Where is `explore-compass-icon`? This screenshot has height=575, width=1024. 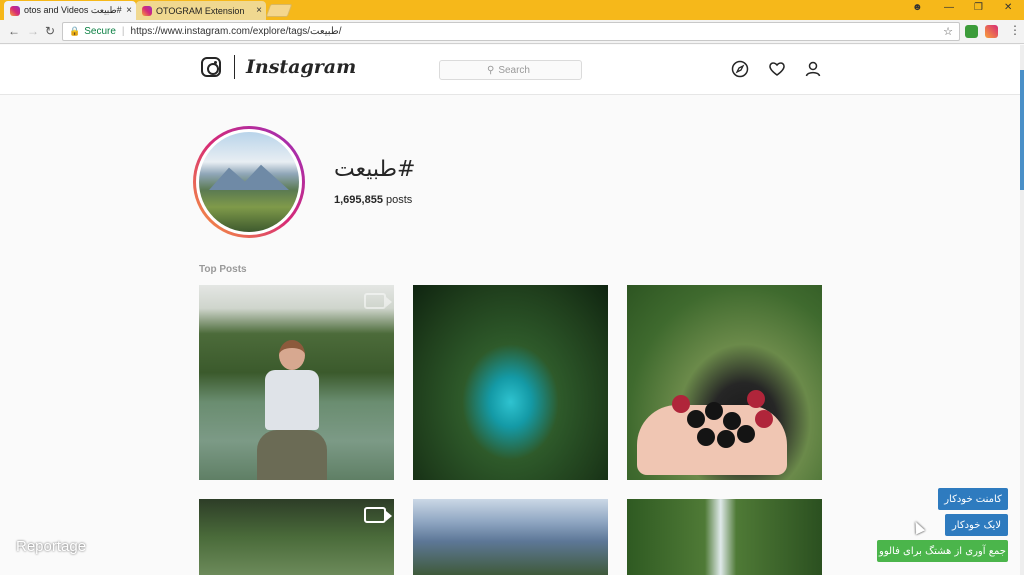
explore-compass-icon is located at coordinates (740, 69).